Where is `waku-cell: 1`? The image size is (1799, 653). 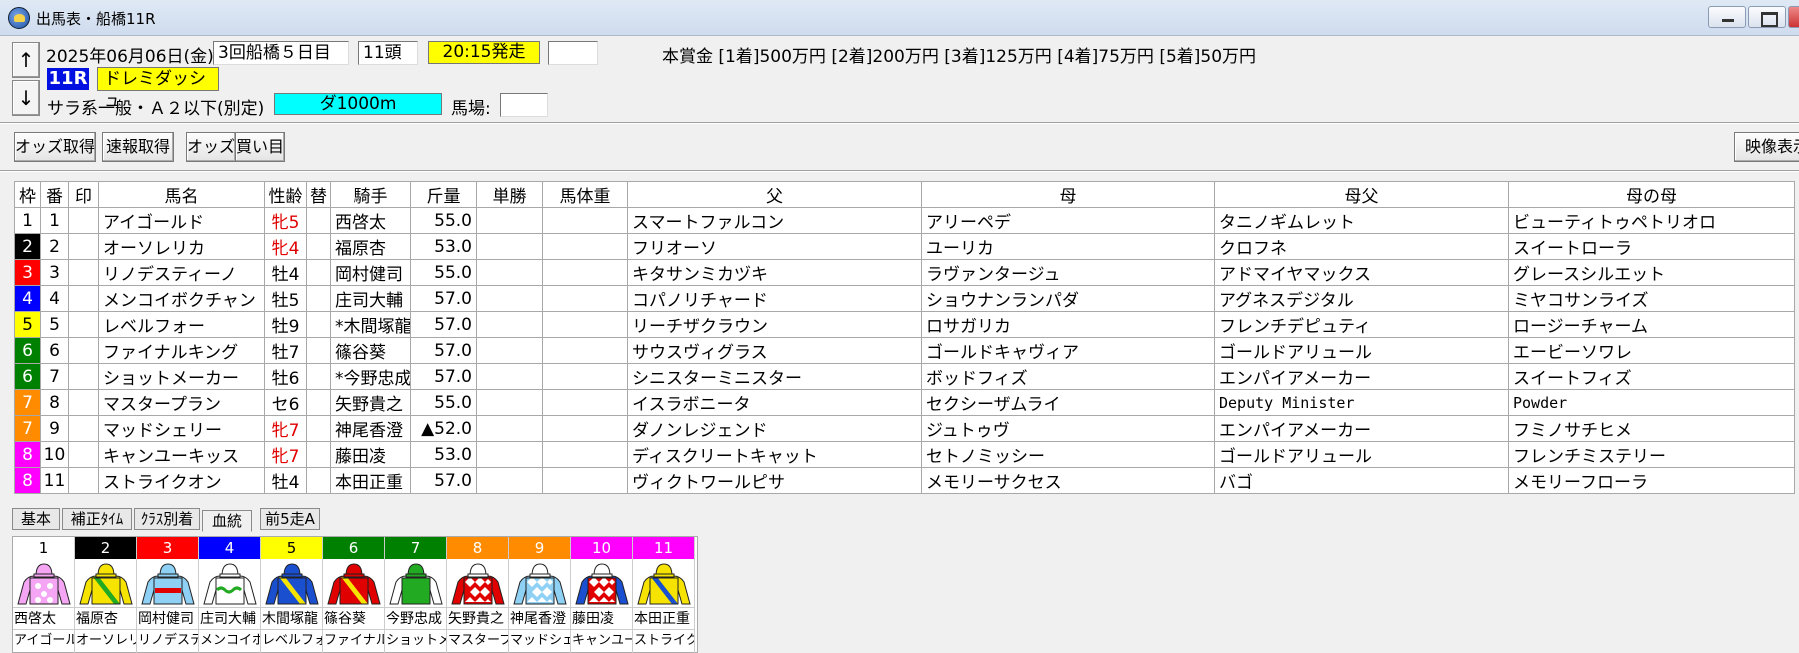
waku-cell: 1 is located at coordinates (27, 220).